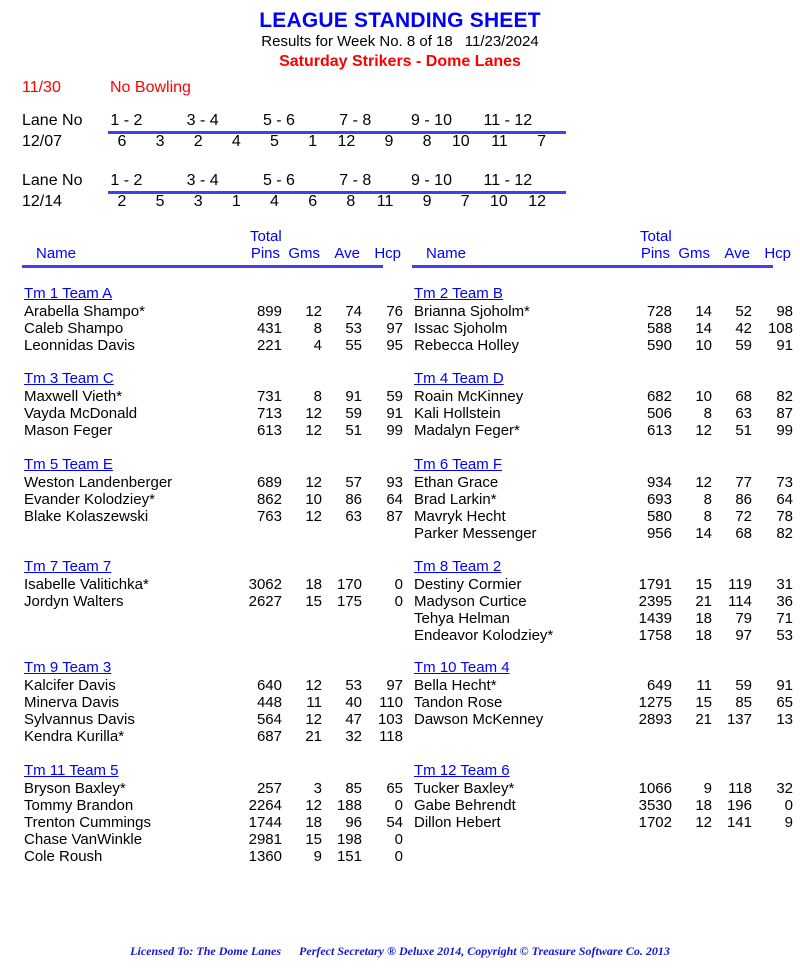 Image resolution: width=800 pixels, height=971 pixels. What do you see at coordinates (67, 567) in the screenshot?
I see `team-name-link: Tm 7 Team 7` at bounding box center [67, 567].